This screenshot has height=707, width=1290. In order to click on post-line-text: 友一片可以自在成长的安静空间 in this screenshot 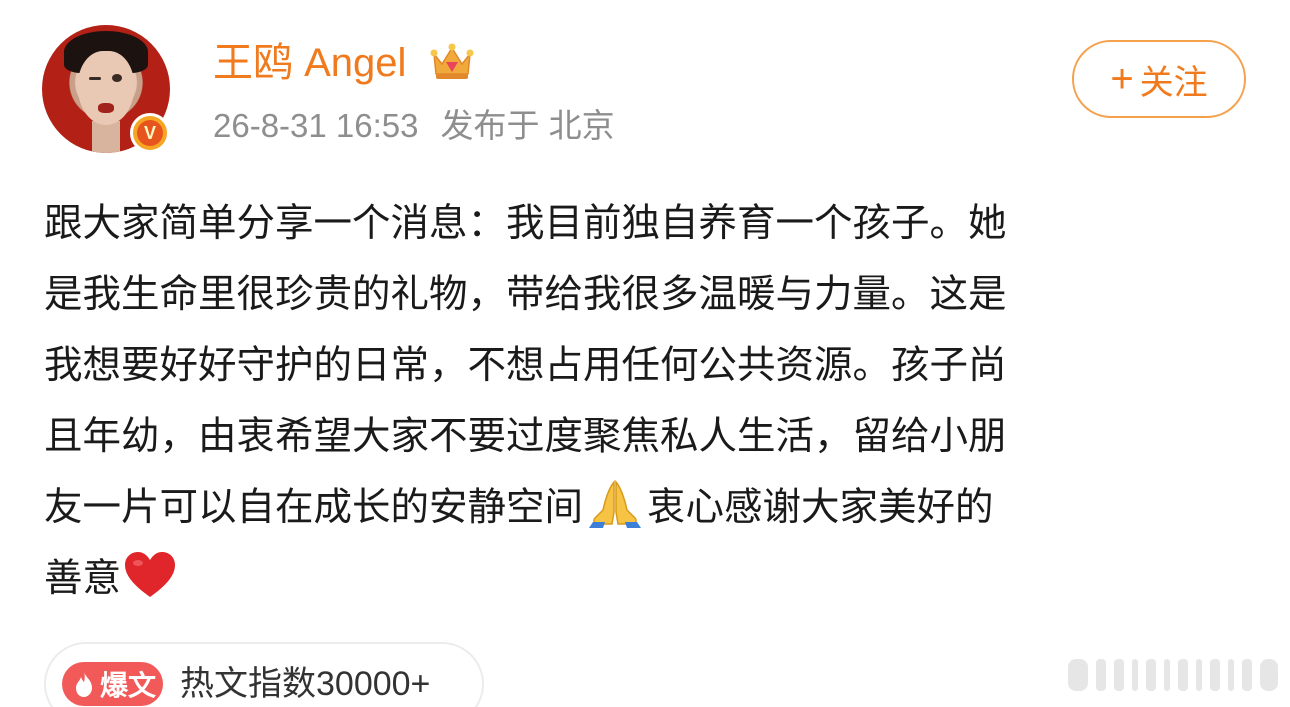, I will do `click(314, 507)`.